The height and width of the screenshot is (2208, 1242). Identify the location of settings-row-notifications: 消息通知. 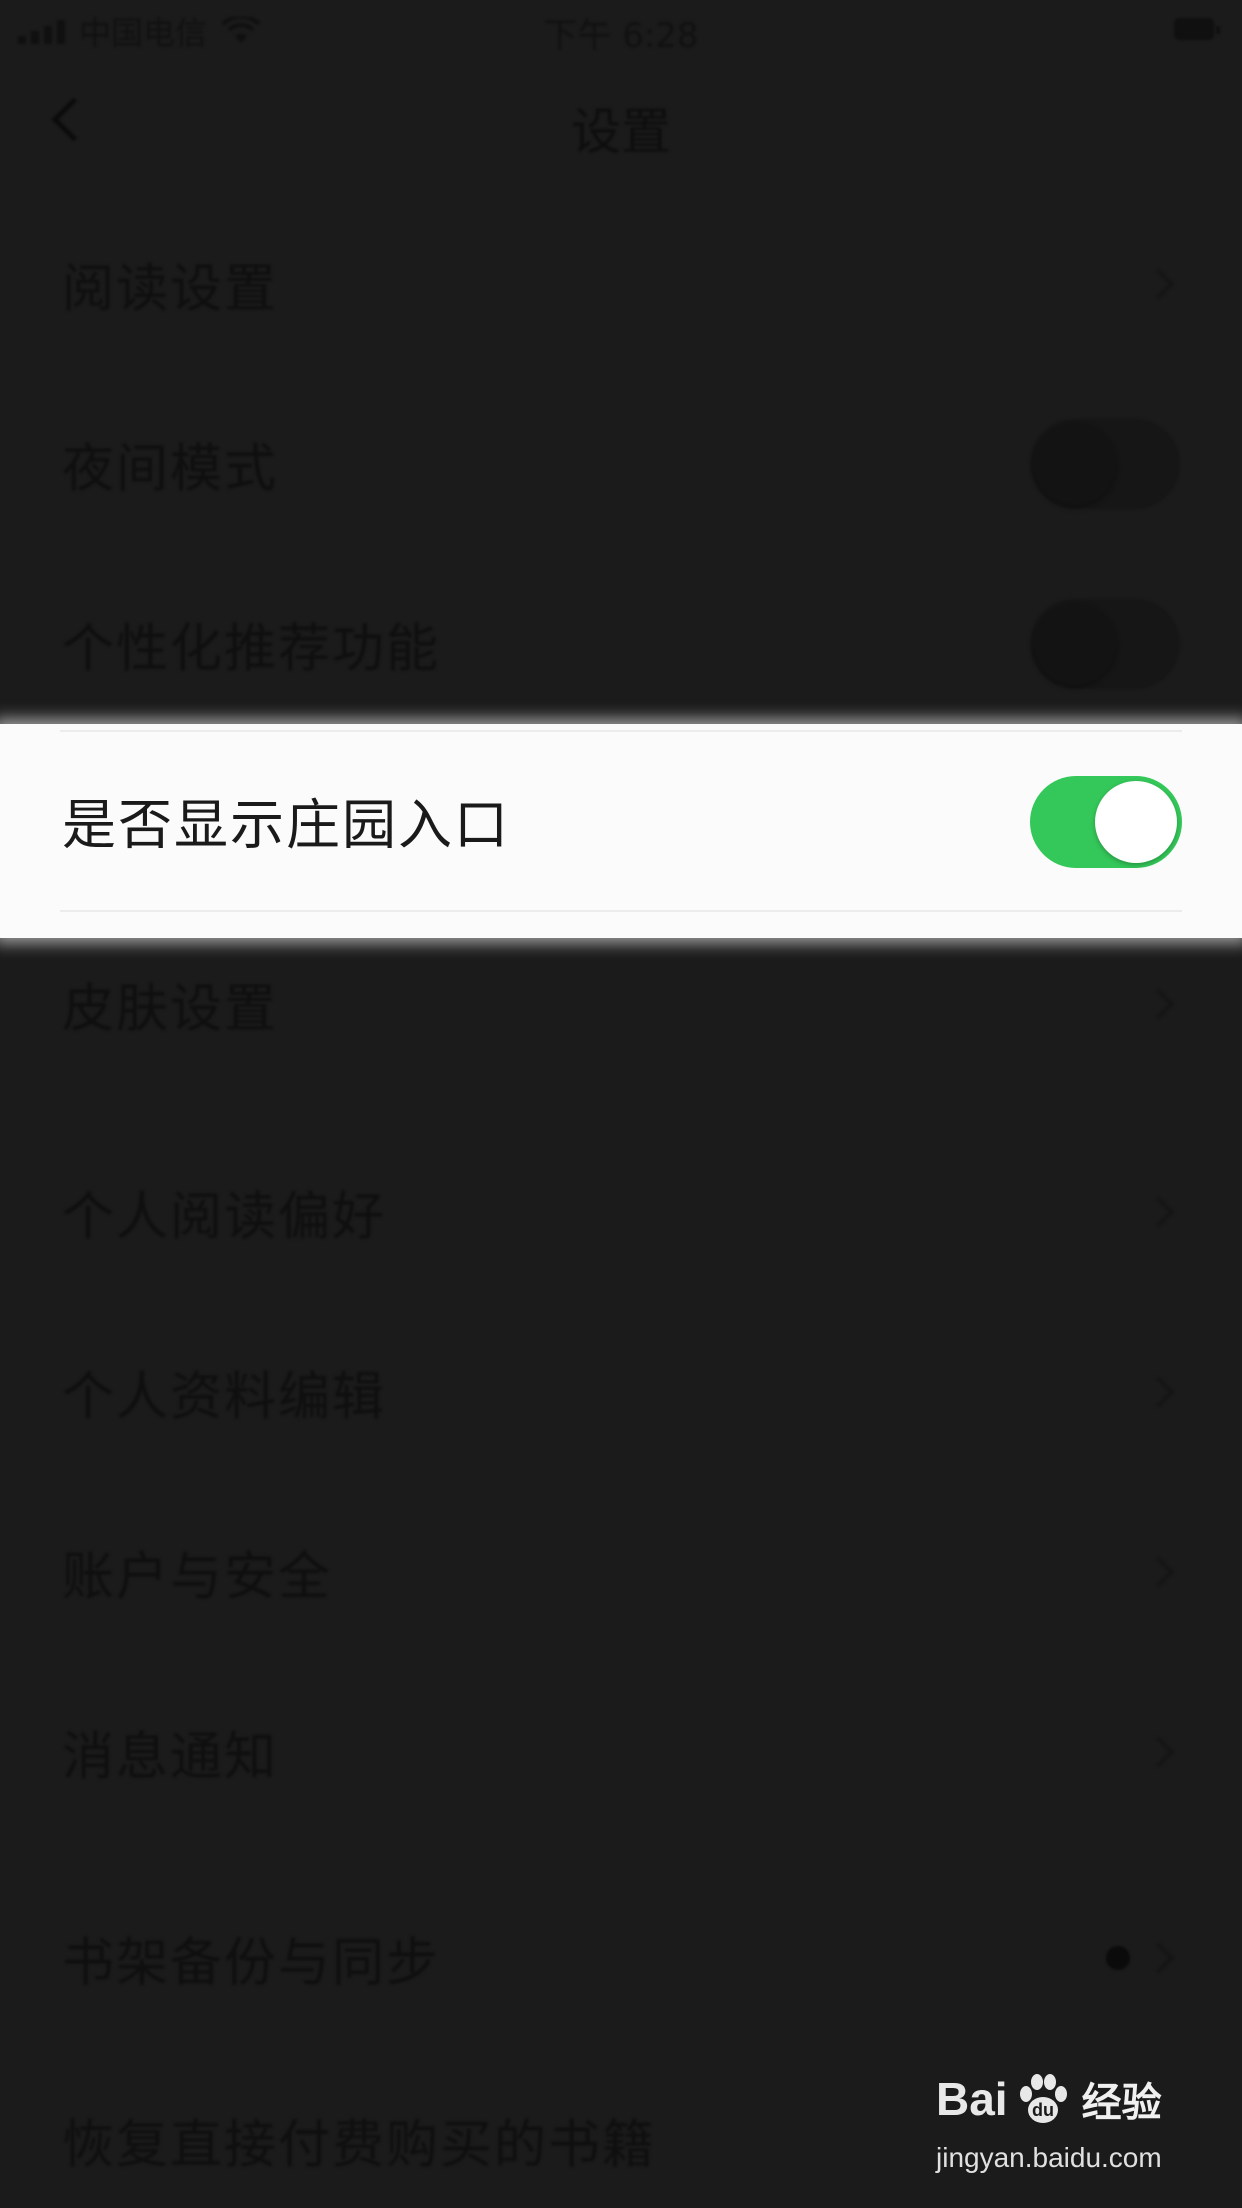
(621, 1752).